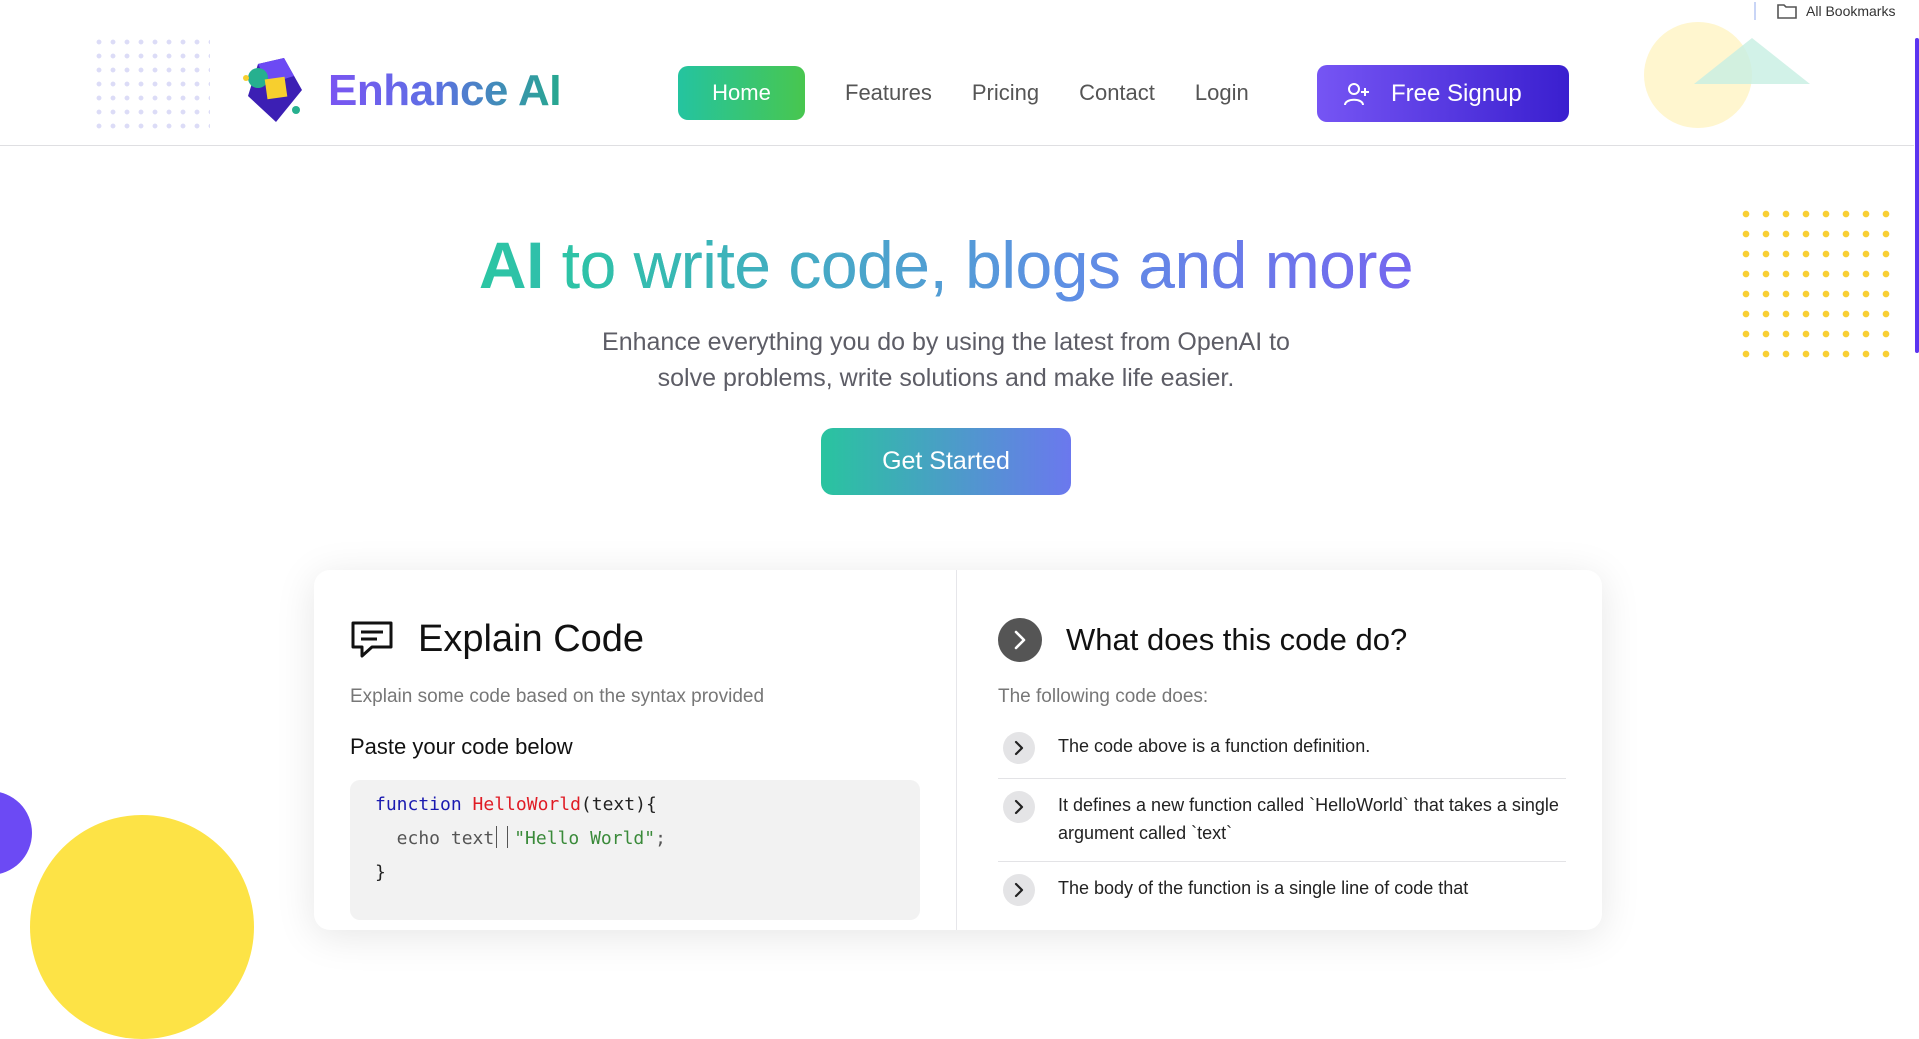  I want to click on decorative-circle-purple, so click(16, 833).